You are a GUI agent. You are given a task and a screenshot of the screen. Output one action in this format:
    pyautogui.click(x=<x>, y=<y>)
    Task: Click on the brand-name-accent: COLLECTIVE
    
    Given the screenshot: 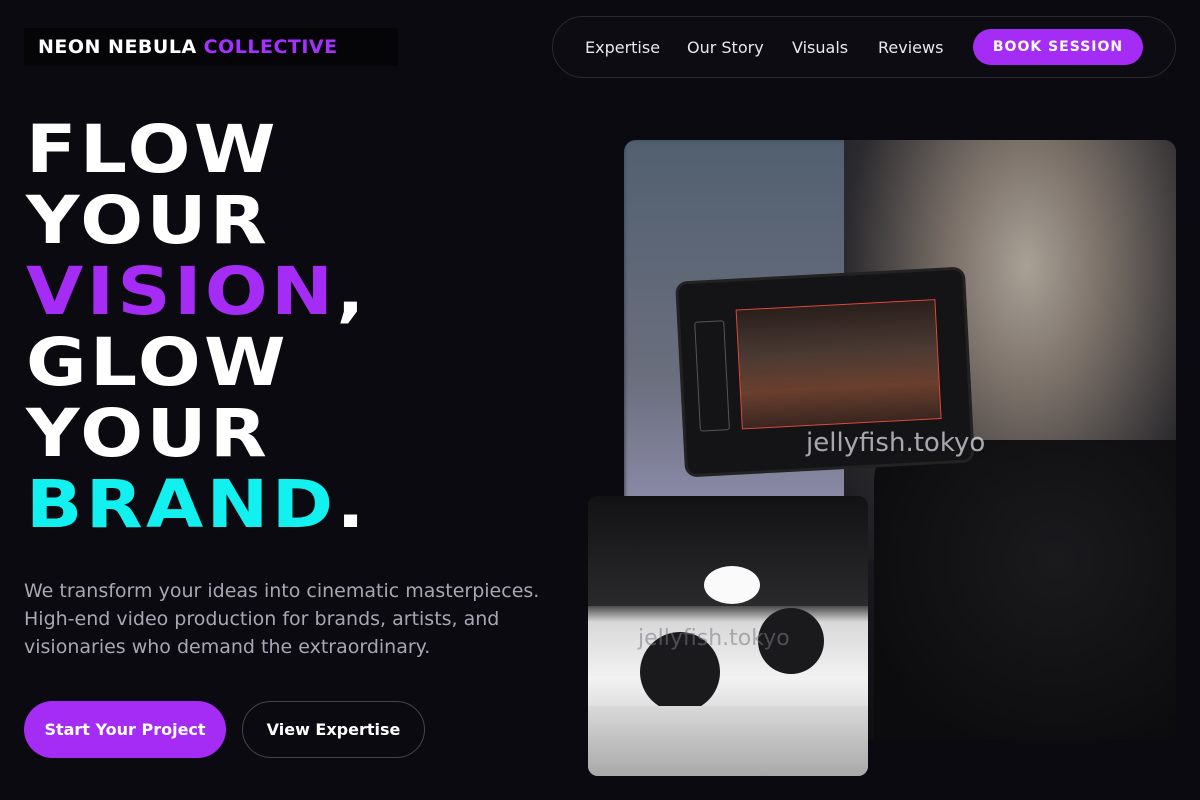 What is the action you would take?
    pyautogui.click(x=270, y=47)
    